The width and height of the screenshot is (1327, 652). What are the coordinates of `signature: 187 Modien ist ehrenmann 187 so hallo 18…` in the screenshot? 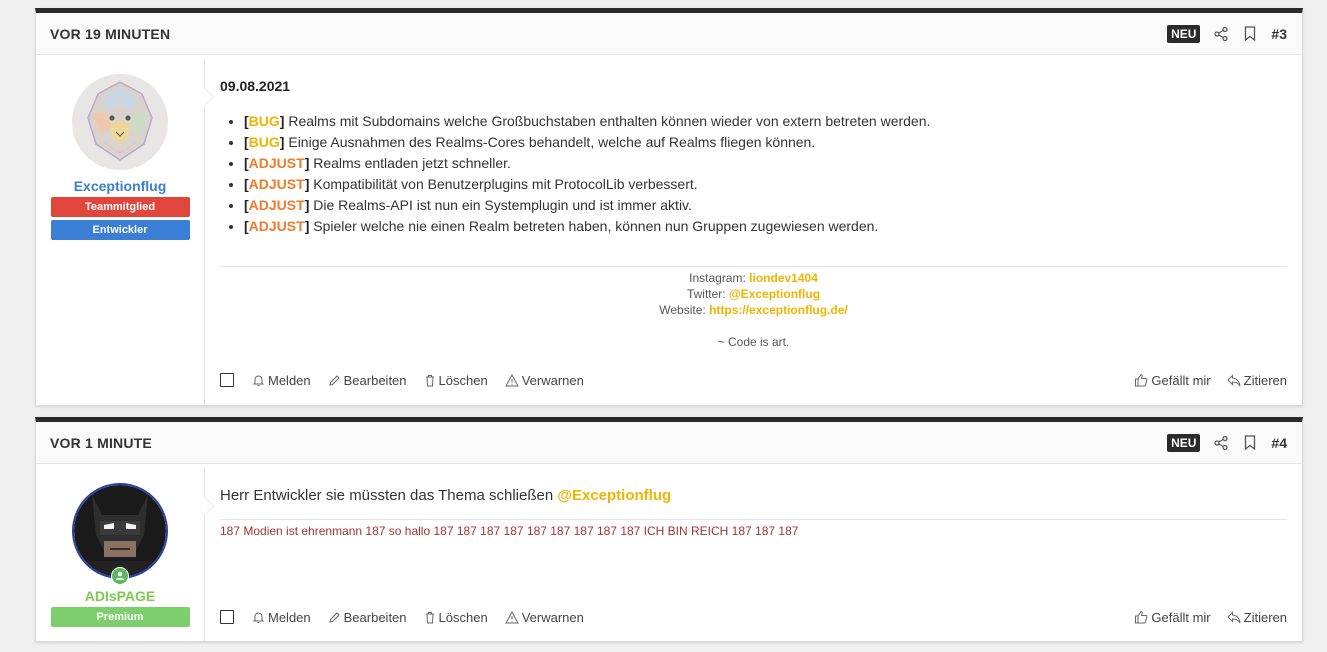 It's located at (509, 531).